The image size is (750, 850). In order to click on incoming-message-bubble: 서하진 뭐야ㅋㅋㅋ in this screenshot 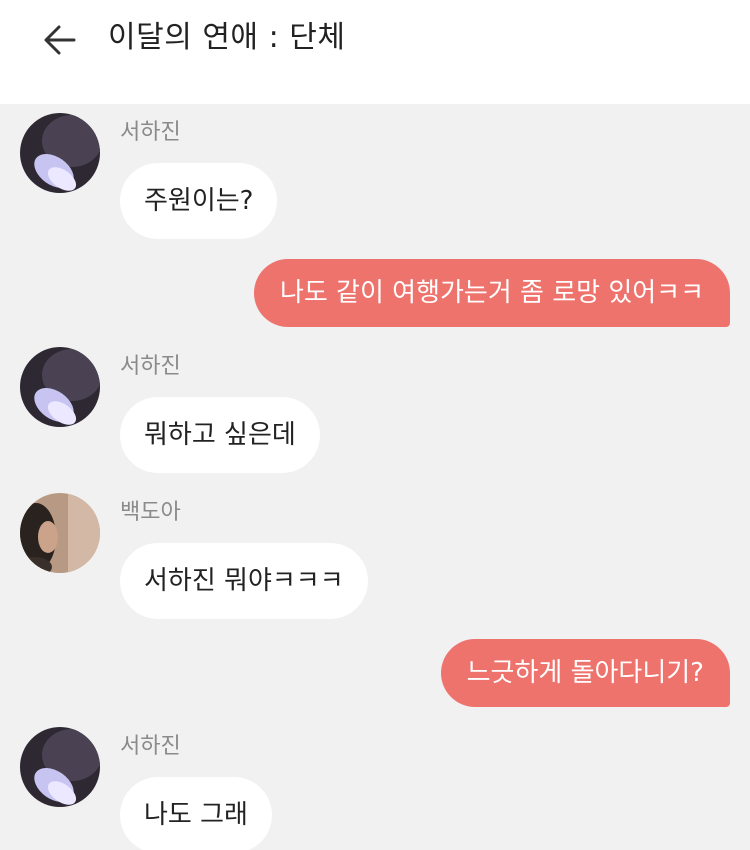, I will do `click(244, 581)`.